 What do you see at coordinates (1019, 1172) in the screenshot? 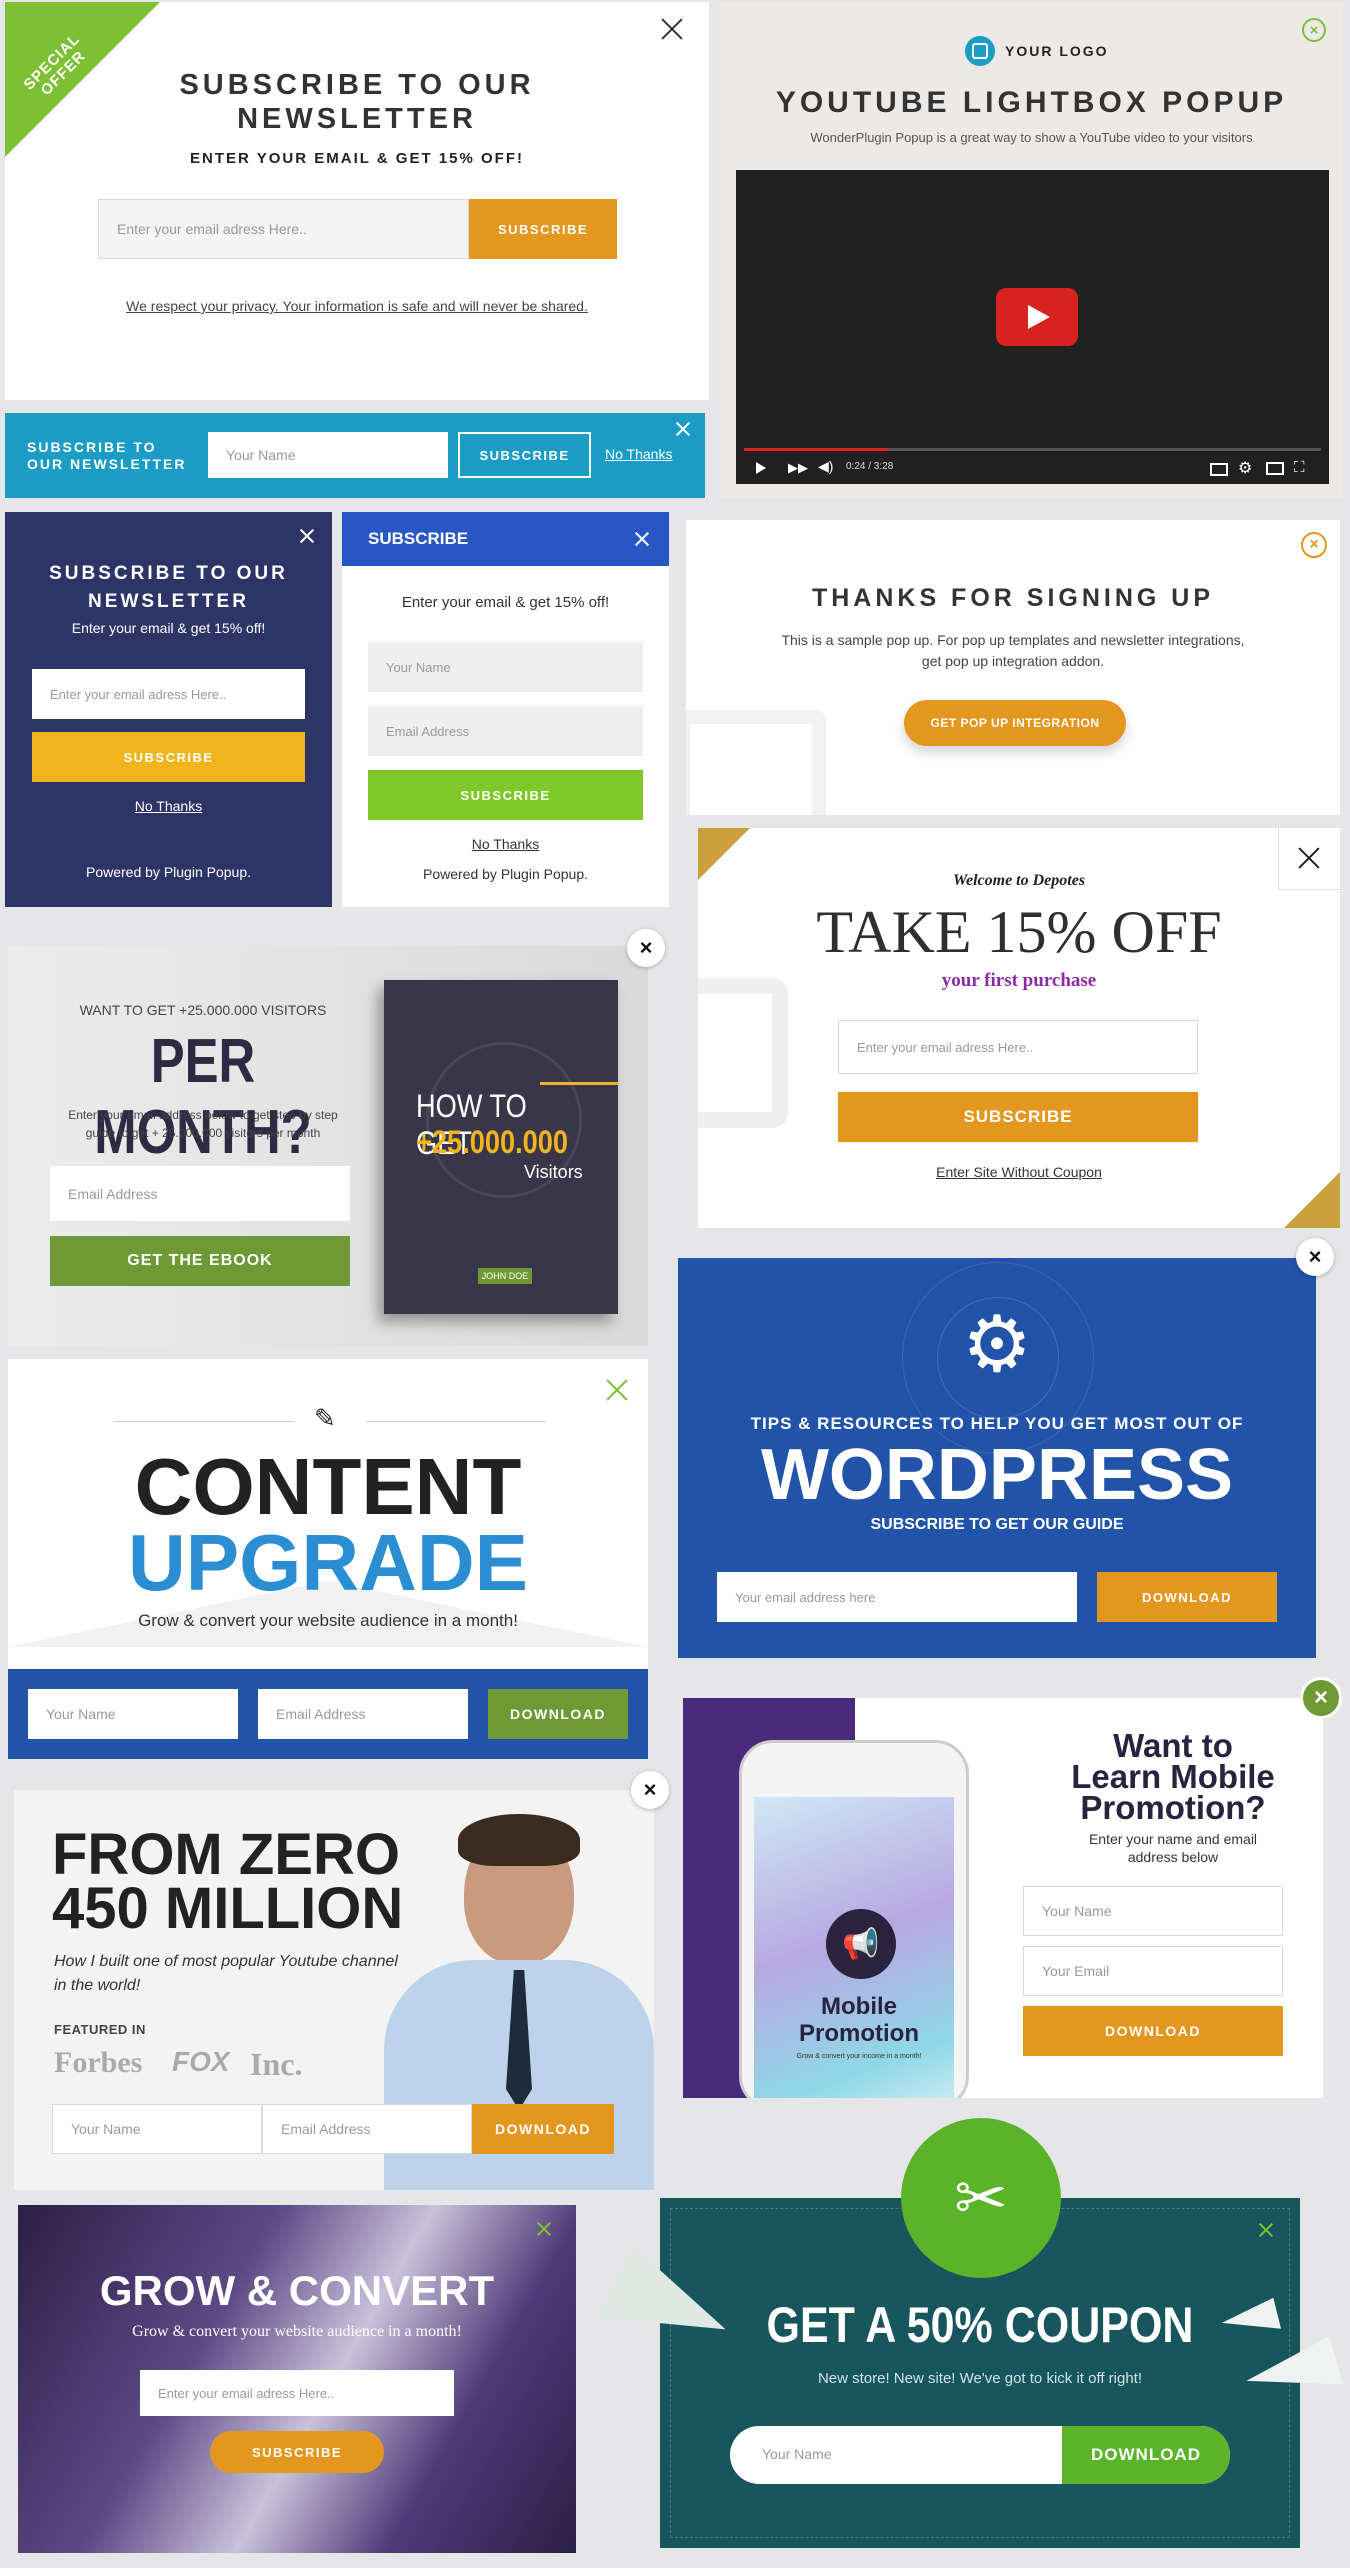
I see `enter-site-link: Enter Site Without Coupon` at bounding box center [1019, 1172].